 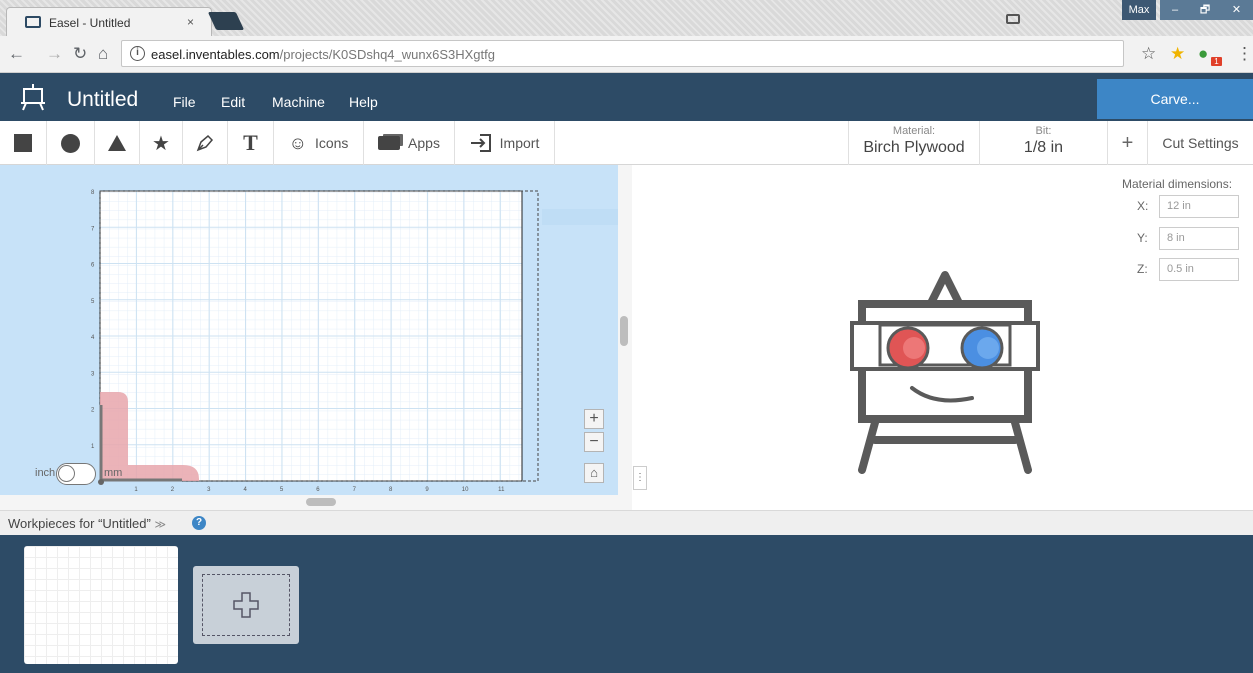 What do you see at coordinates (209, 490) in the screenshot?
I see `x-tick-label: 3` at bounding box center [209, 490].